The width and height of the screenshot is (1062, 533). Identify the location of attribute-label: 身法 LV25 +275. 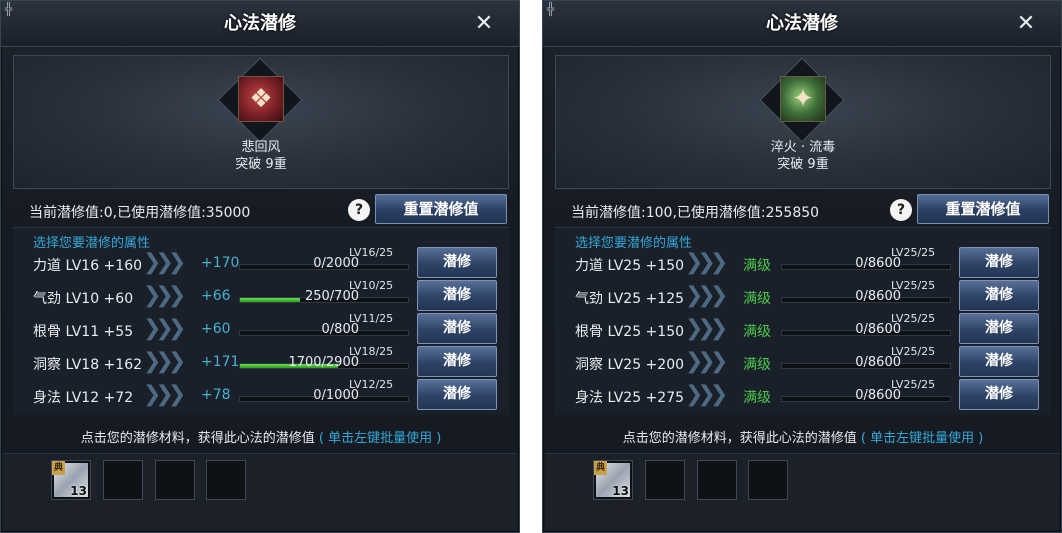
(630, 398).